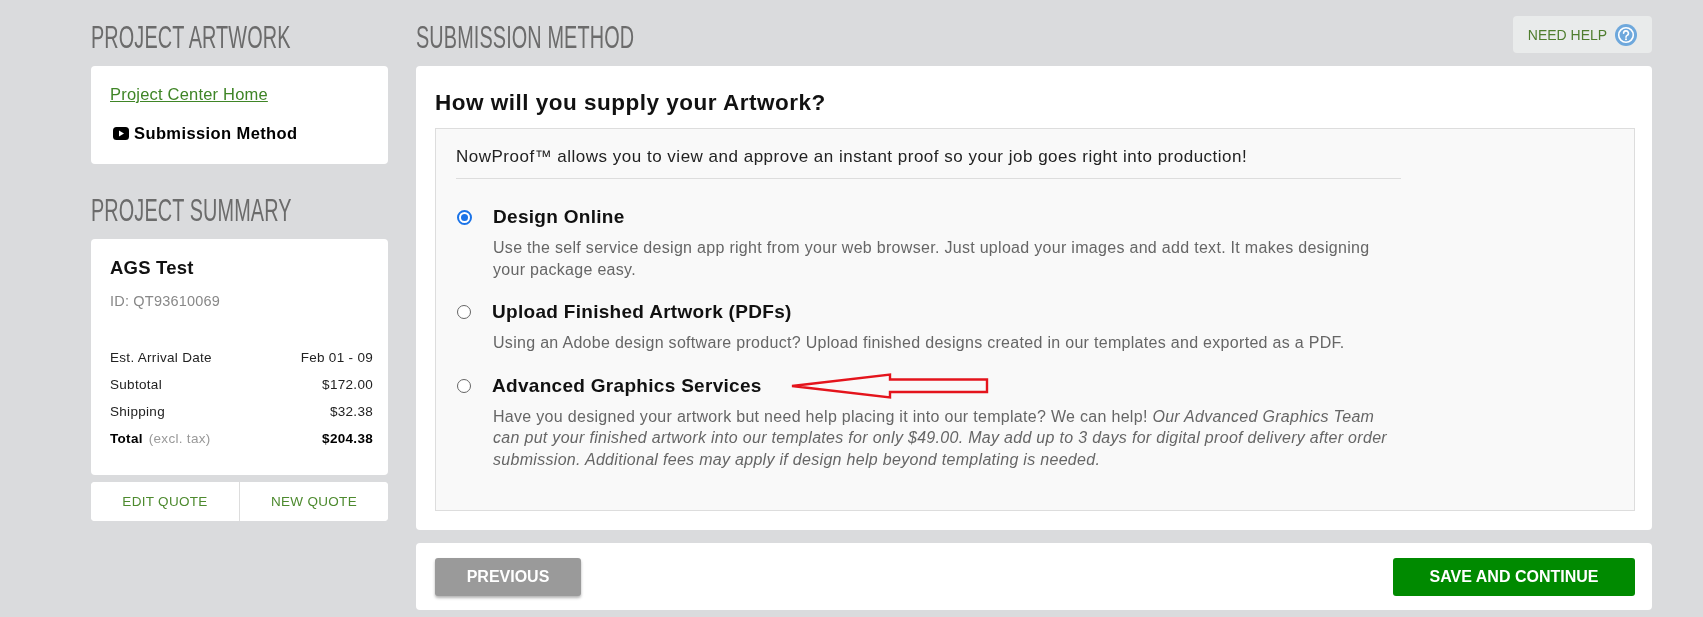 This screenshot has width=1703, height=617. Describe the element at coordinates (179, 439) in the screenshot. I see `tax-note: (excl. tax)` at that location.